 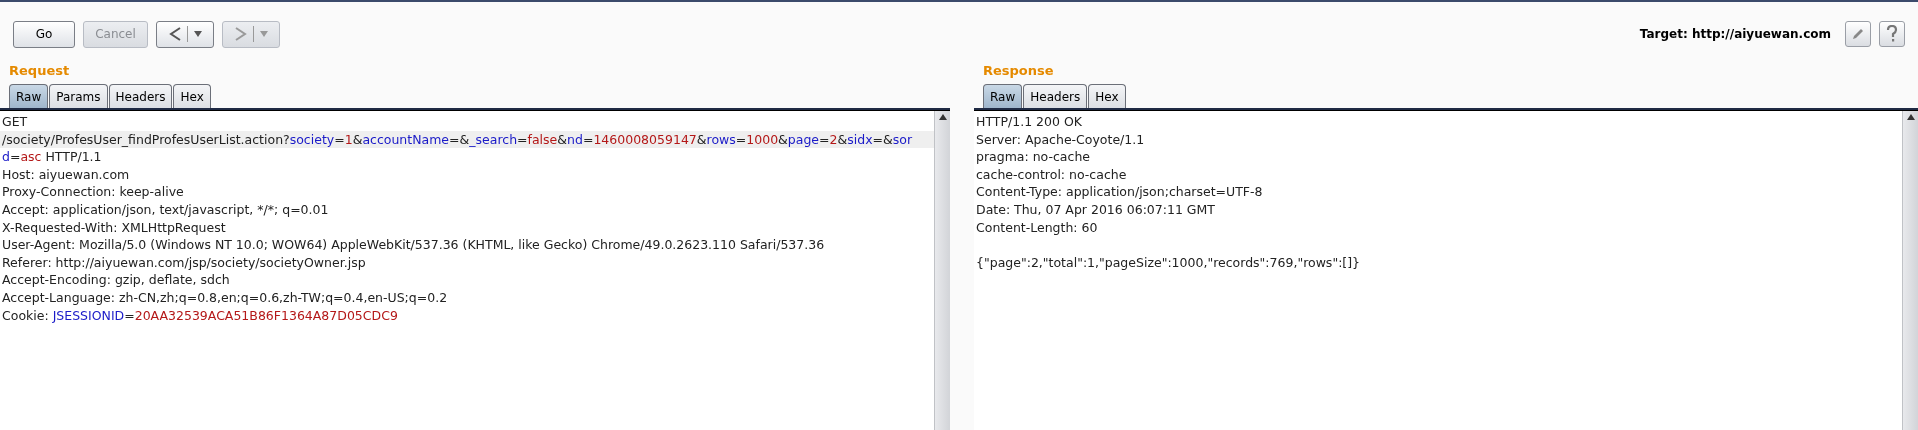 I want to click on left-chevron-icon, so click(x=174, y=34).